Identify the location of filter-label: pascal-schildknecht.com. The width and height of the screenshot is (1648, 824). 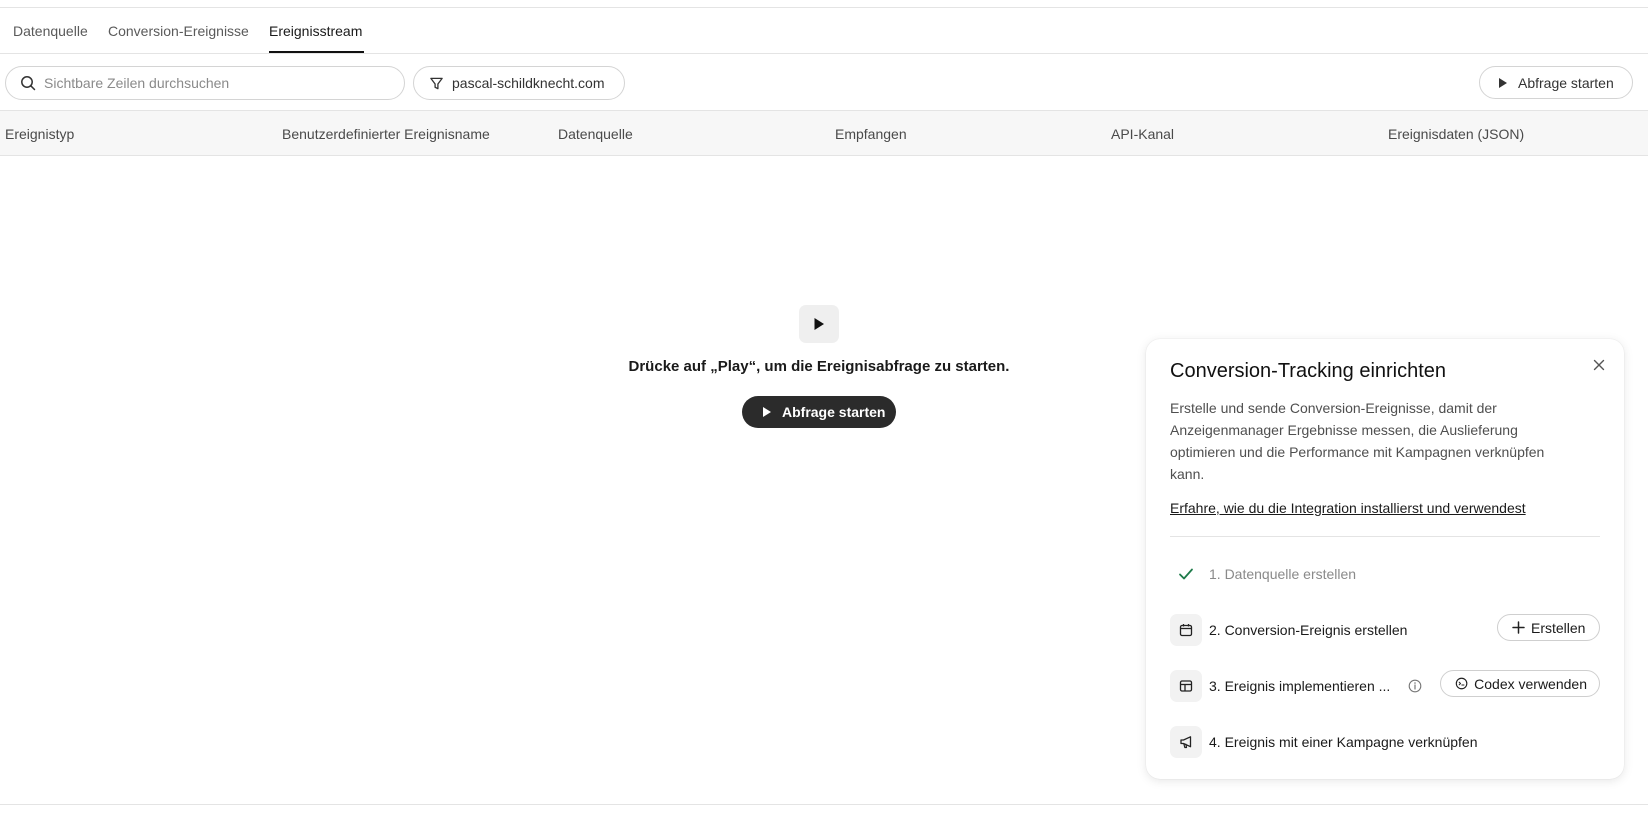
(528, 83).